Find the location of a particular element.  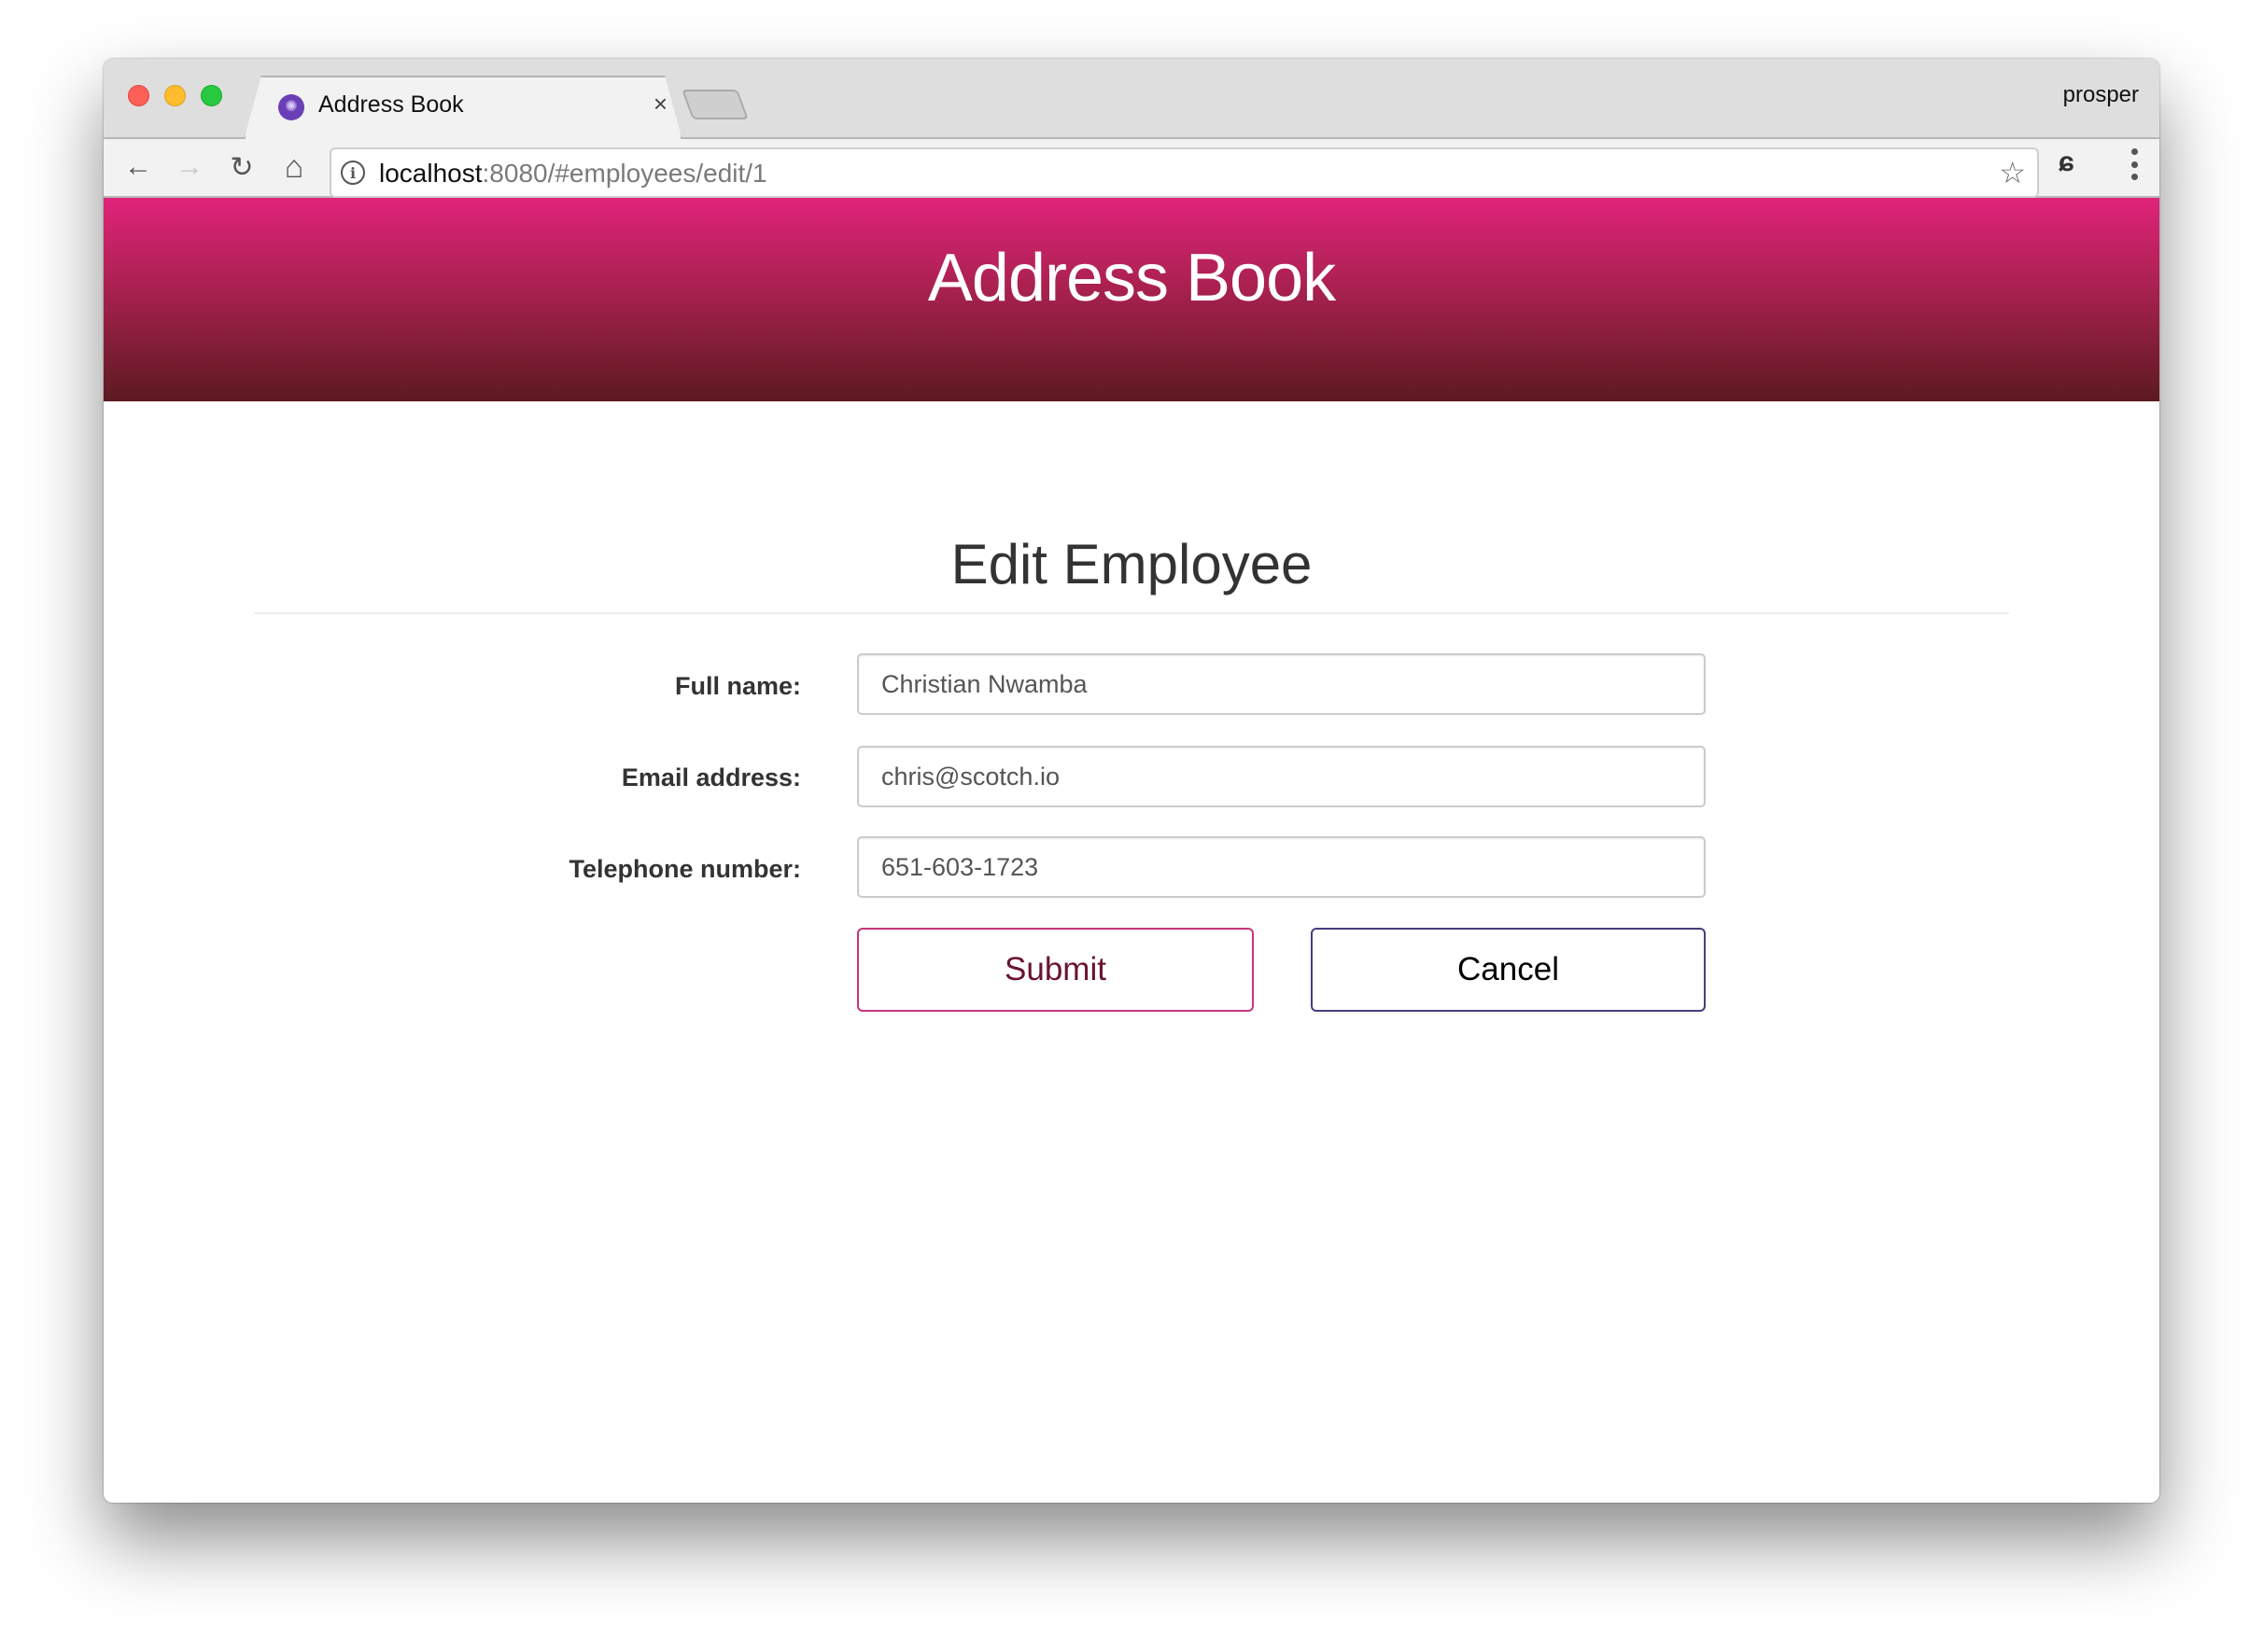

minimize-window-button is located at coordinates (175, 95).